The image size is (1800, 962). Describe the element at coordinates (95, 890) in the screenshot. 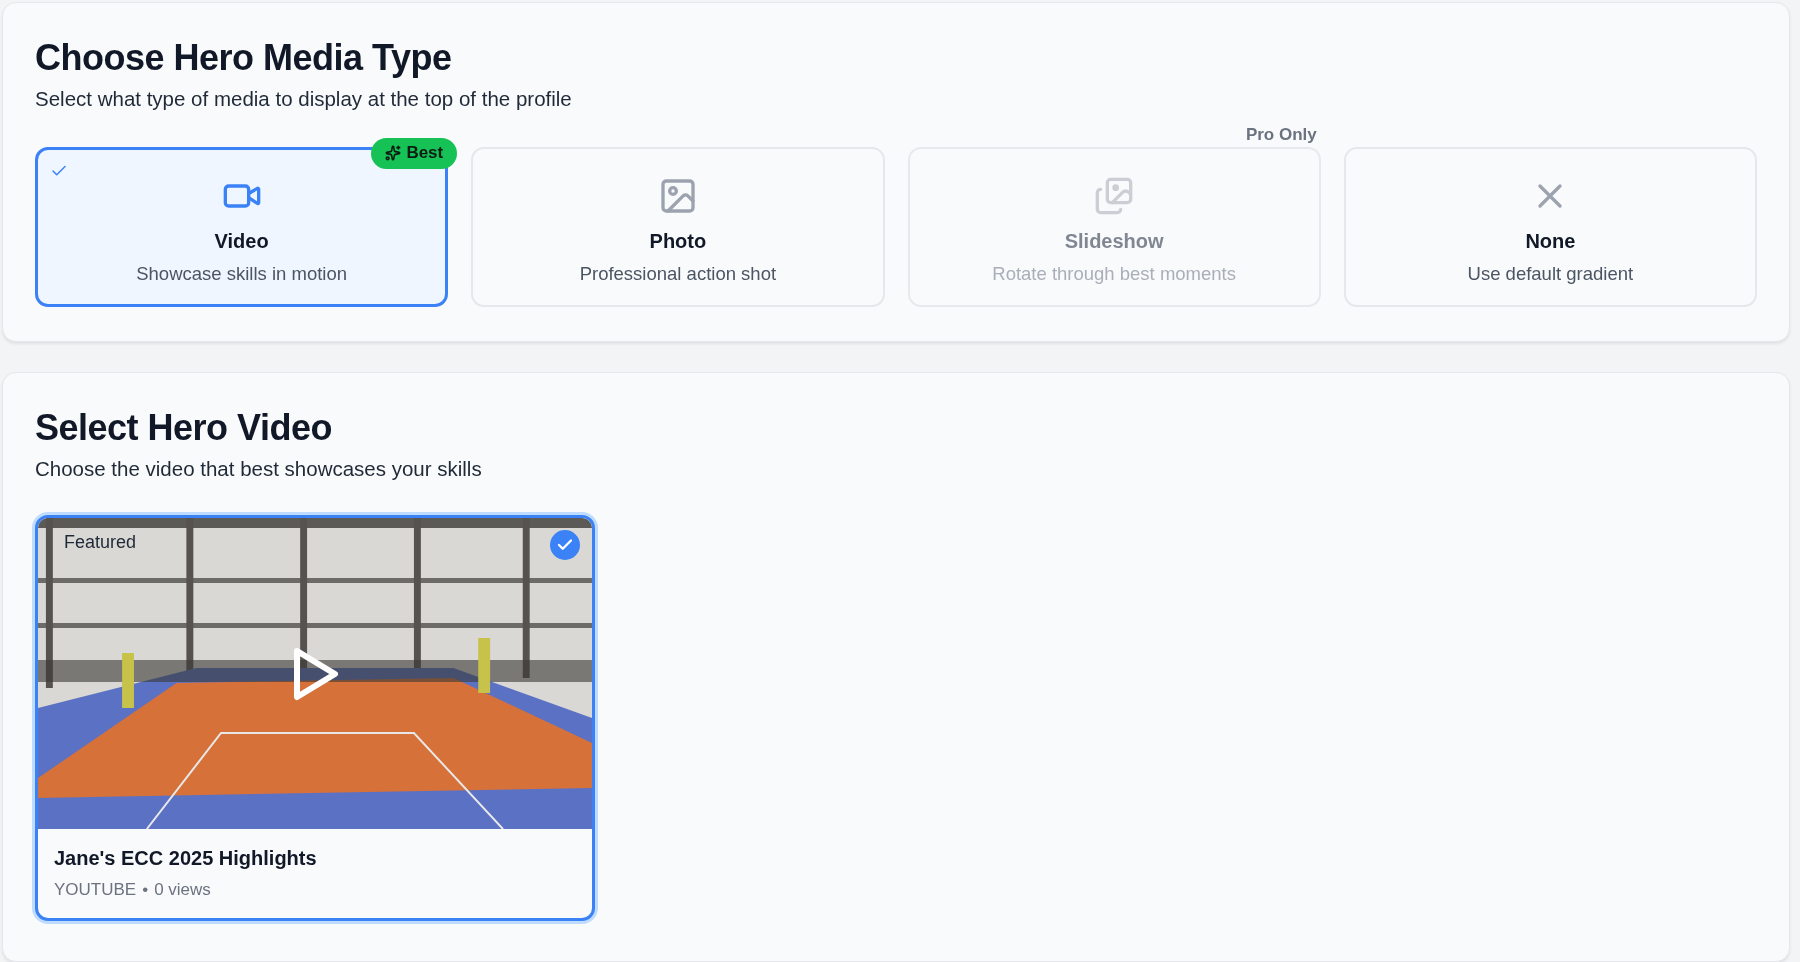

I see `video-source: YOUTUBE` at that location.